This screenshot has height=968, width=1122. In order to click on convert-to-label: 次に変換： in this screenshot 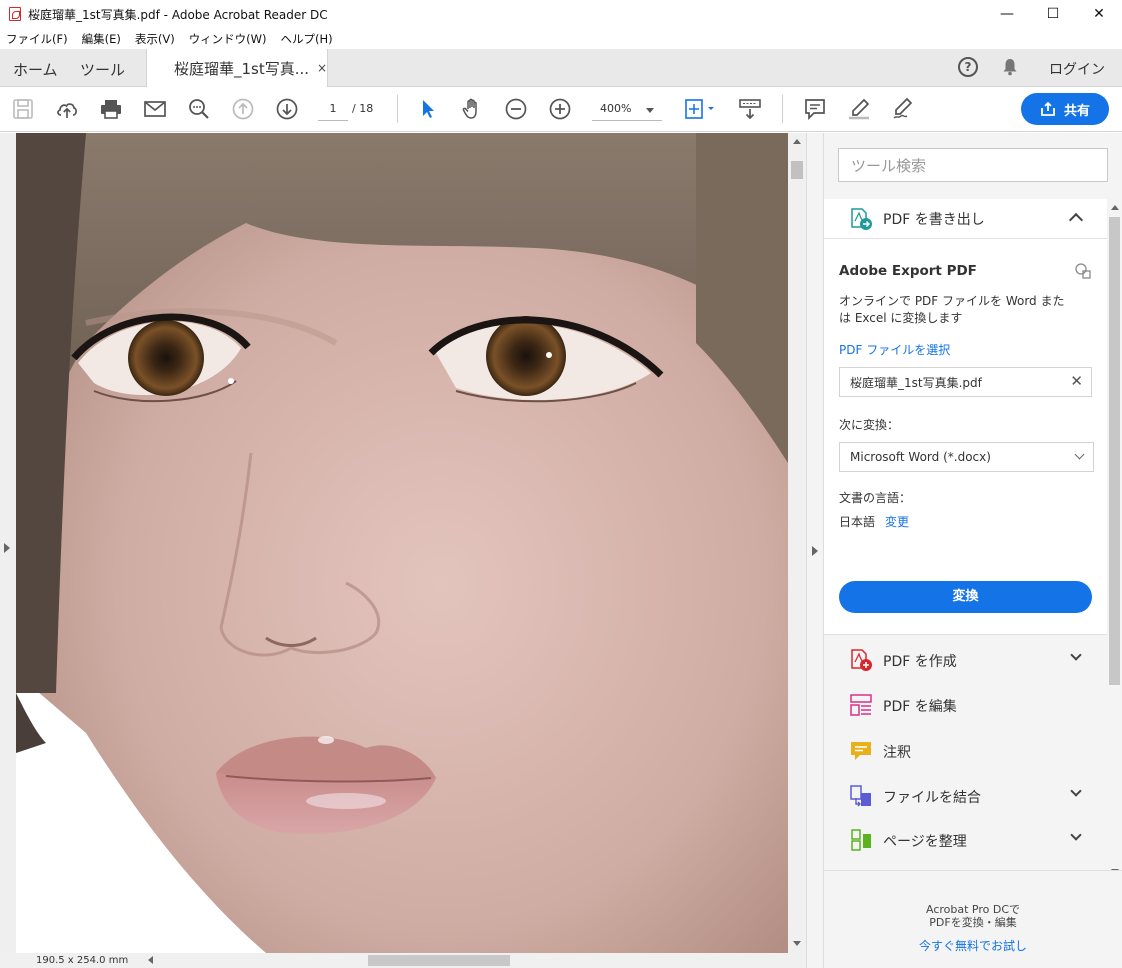, I will do `click(869, 425)`.